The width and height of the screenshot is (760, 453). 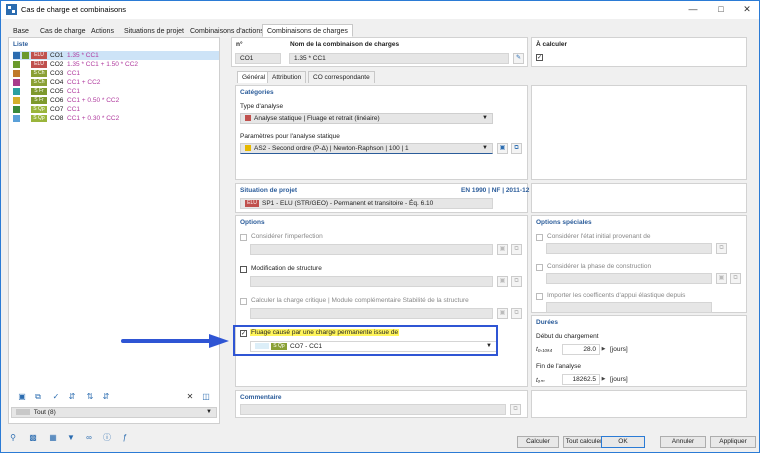 I want to click on units-icon: ▩, so click(x=33, y=438).